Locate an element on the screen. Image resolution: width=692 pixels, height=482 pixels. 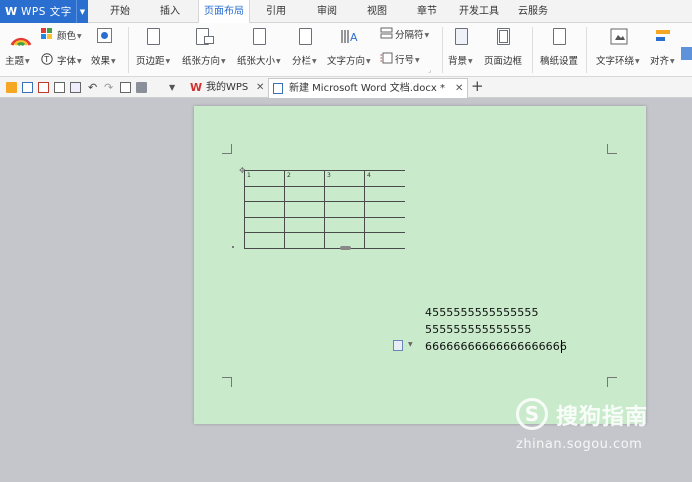
breaks-label: 分隔符 is located at coordinates (409, 35).